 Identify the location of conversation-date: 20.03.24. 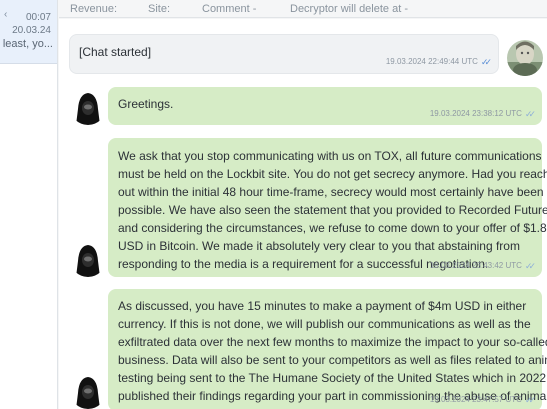
(31, 30).